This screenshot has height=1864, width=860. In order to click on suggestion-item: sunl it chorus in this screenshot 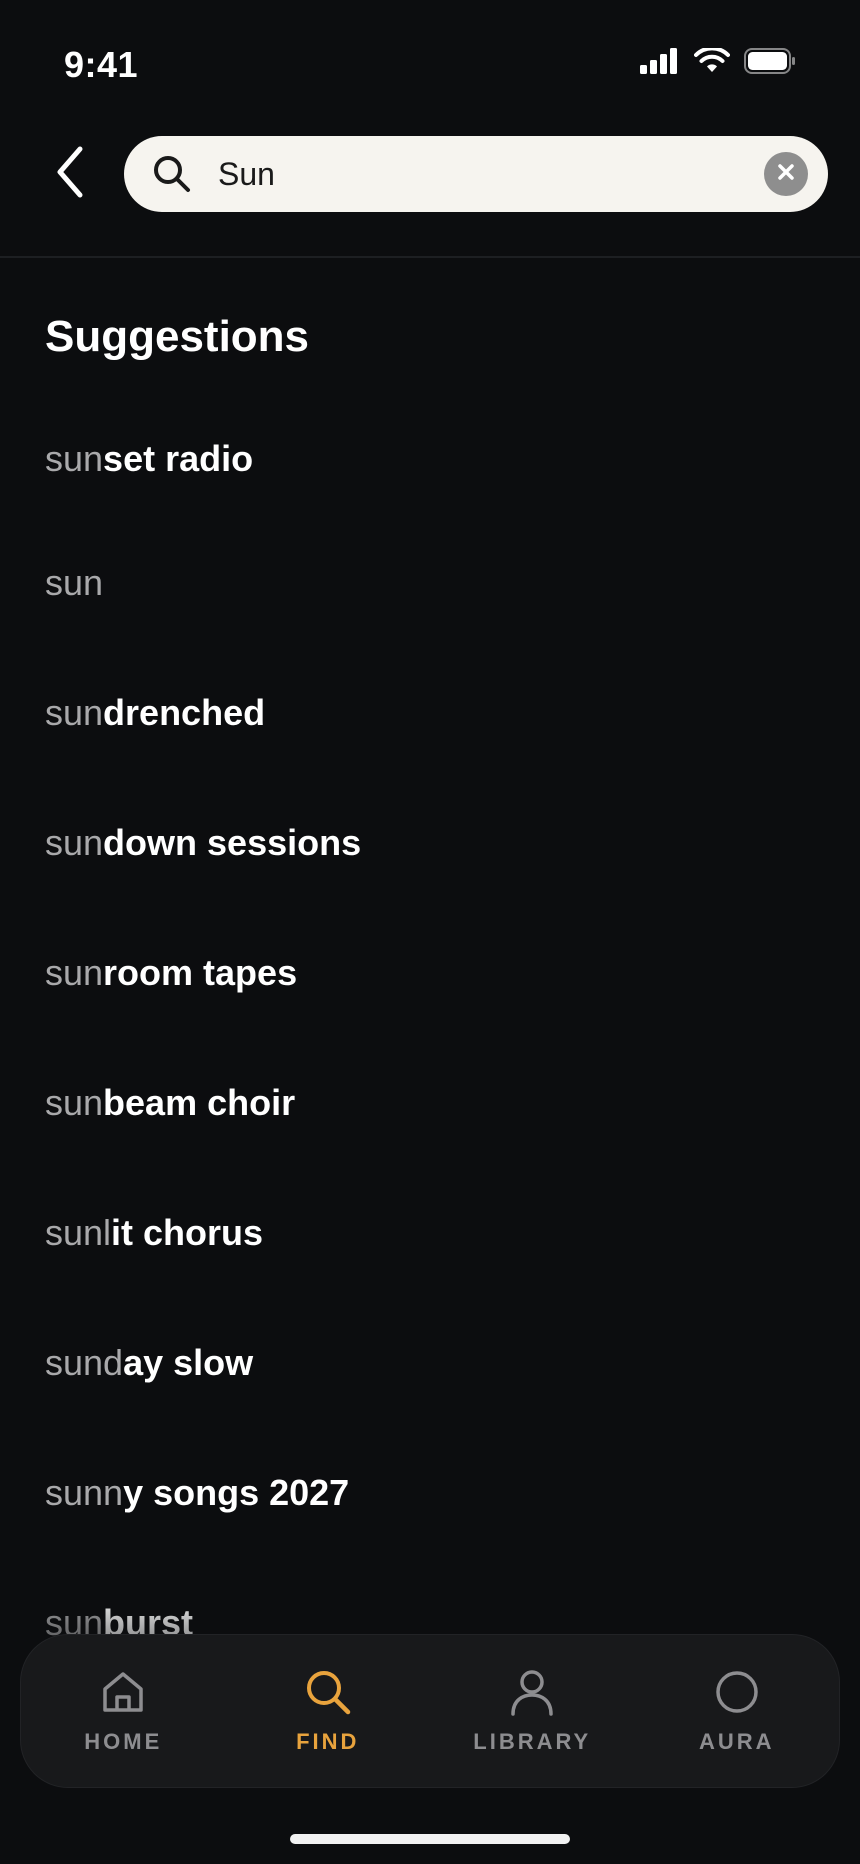, I will do `click(430, 1233)`.